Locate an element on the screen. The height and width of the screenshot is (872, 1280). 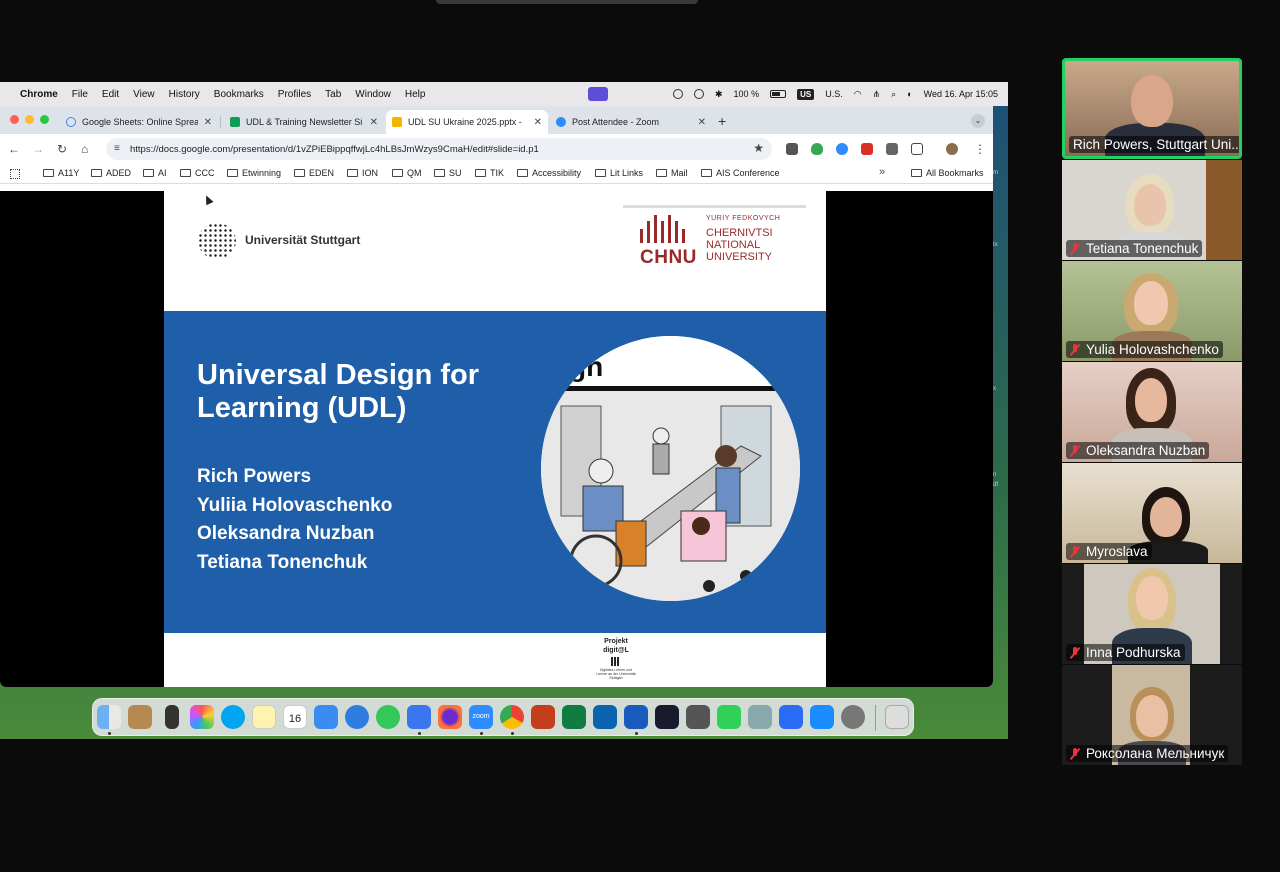
menu-edit: Edit is located at coordinates (110, 94).